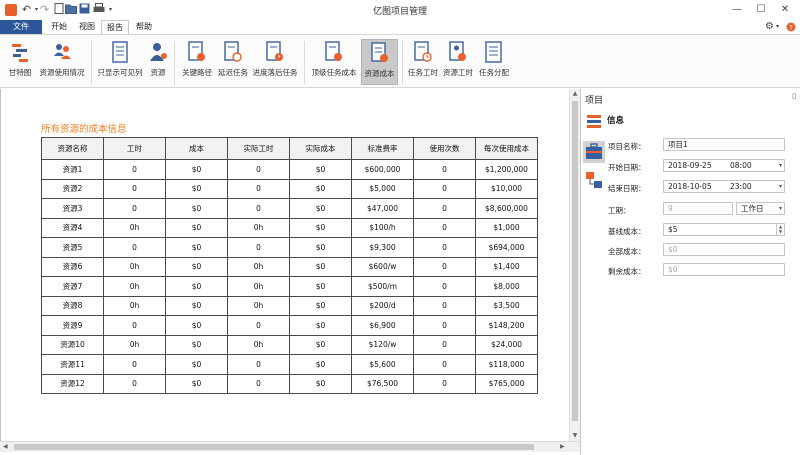 The image size is (800, 455). I want to click on critical-path-button: 关键路径, so click(197, 62).